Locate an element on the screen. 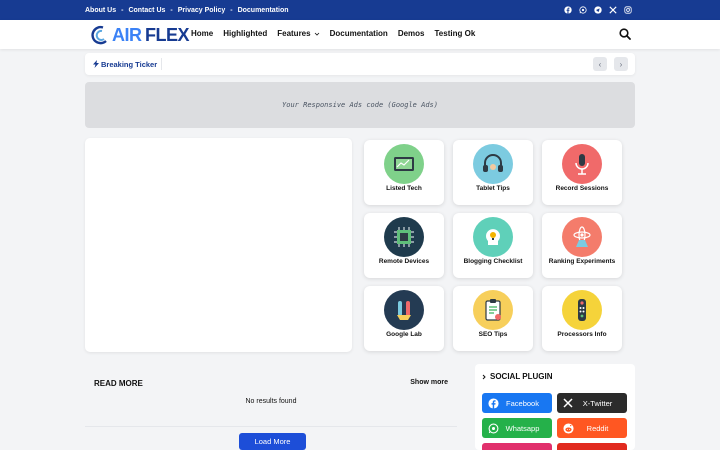 The image size is (720, 450). idea-head-icon is located at coordinates (493, 237).